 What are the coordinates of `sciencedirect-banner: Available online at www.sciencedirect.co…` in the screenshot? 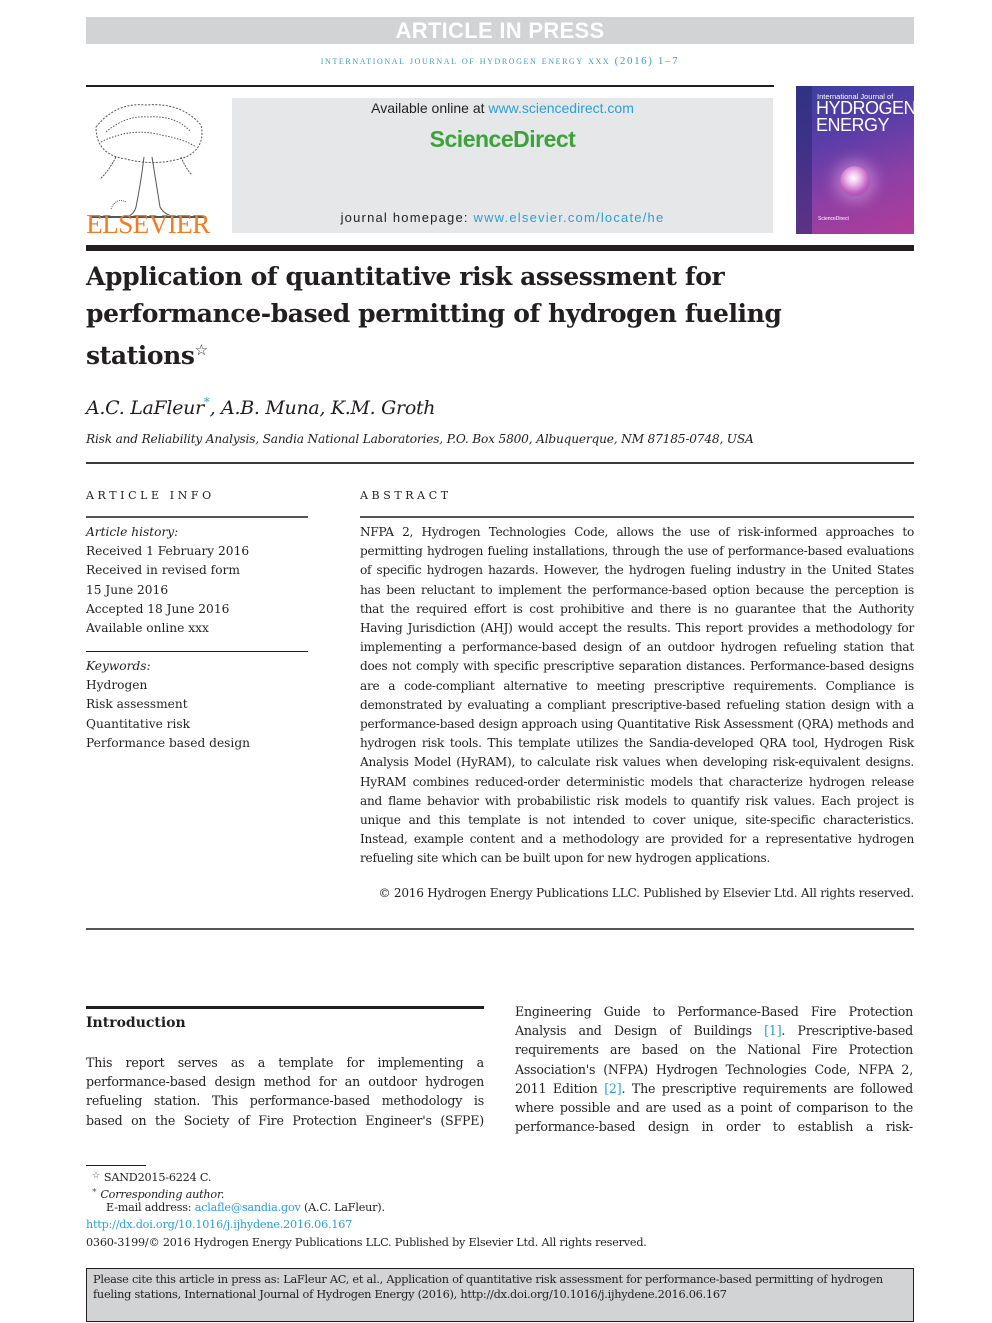 It's located at (502, 165).